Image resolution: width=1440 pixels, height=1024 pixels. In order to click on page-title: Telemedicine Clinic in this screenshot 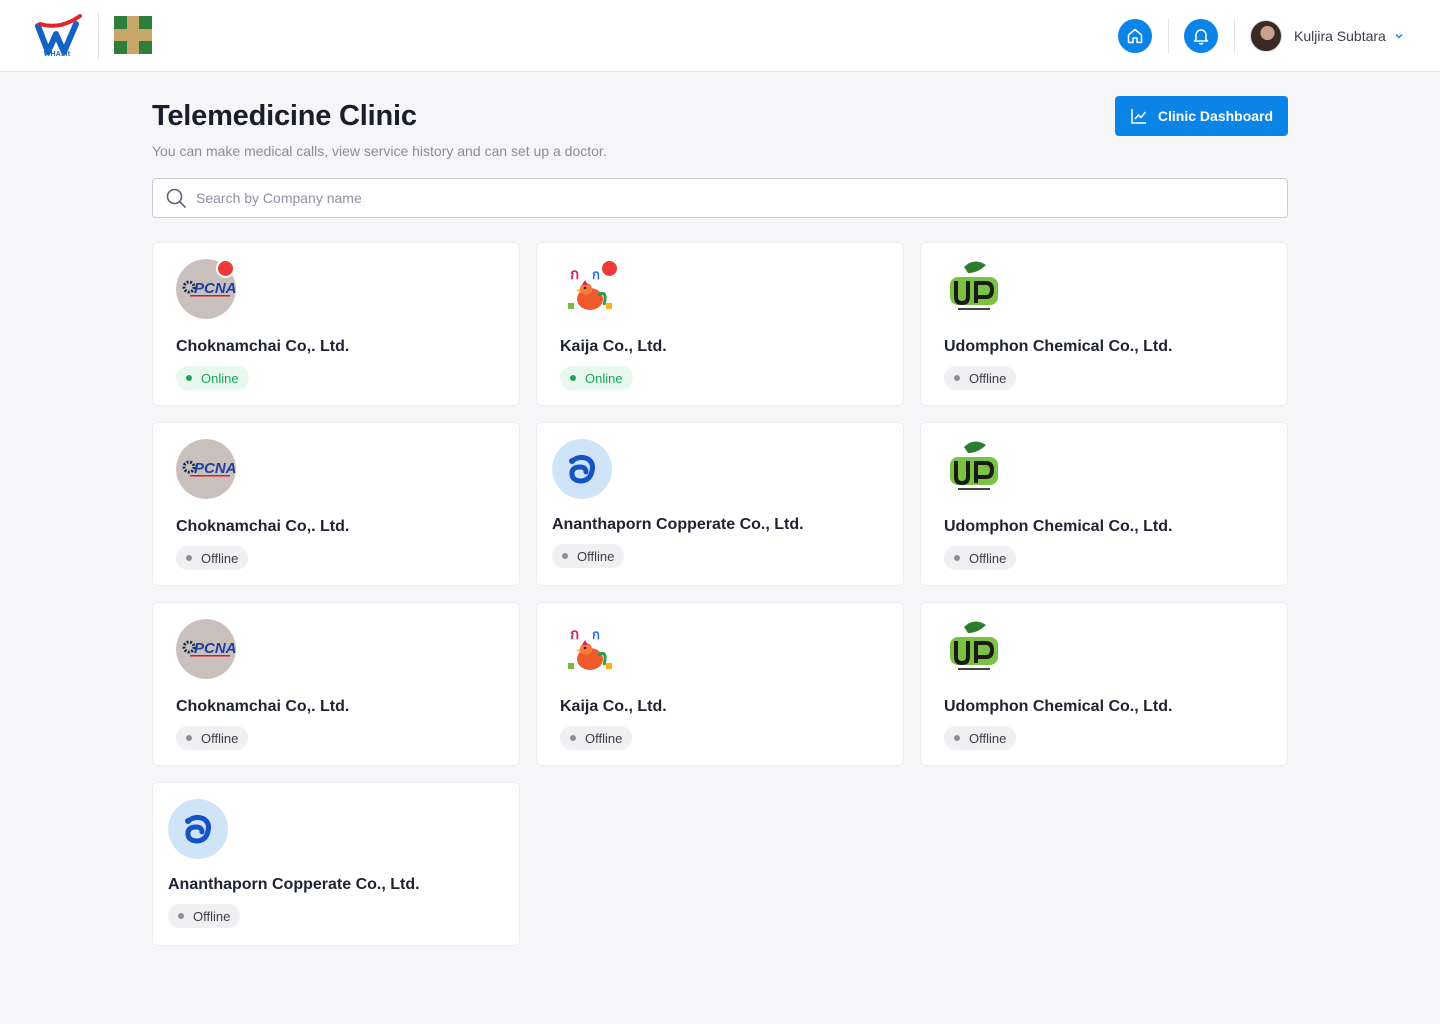, I will do `click(284, 116)`.